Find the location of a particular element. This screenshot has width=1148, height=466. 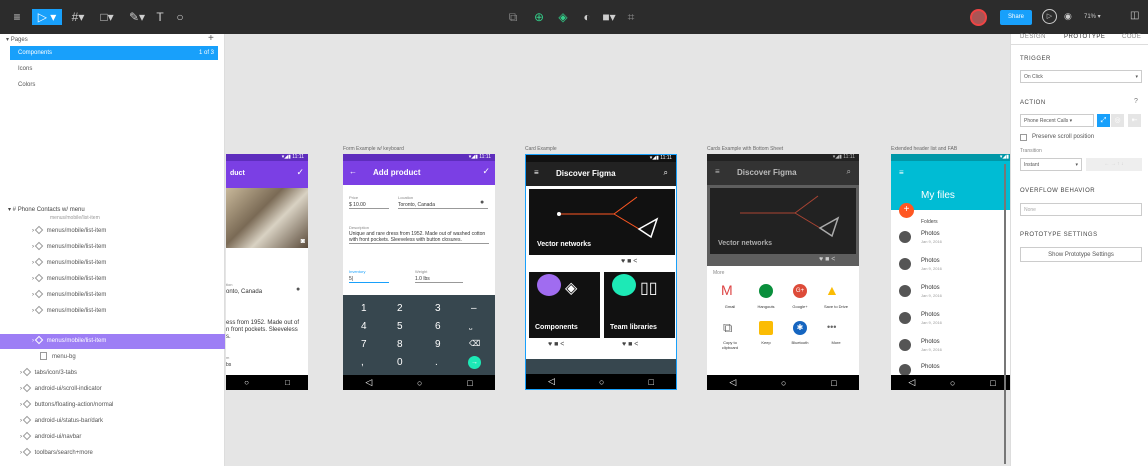

tab-code: CODE is located at coordinates (1131, 37).